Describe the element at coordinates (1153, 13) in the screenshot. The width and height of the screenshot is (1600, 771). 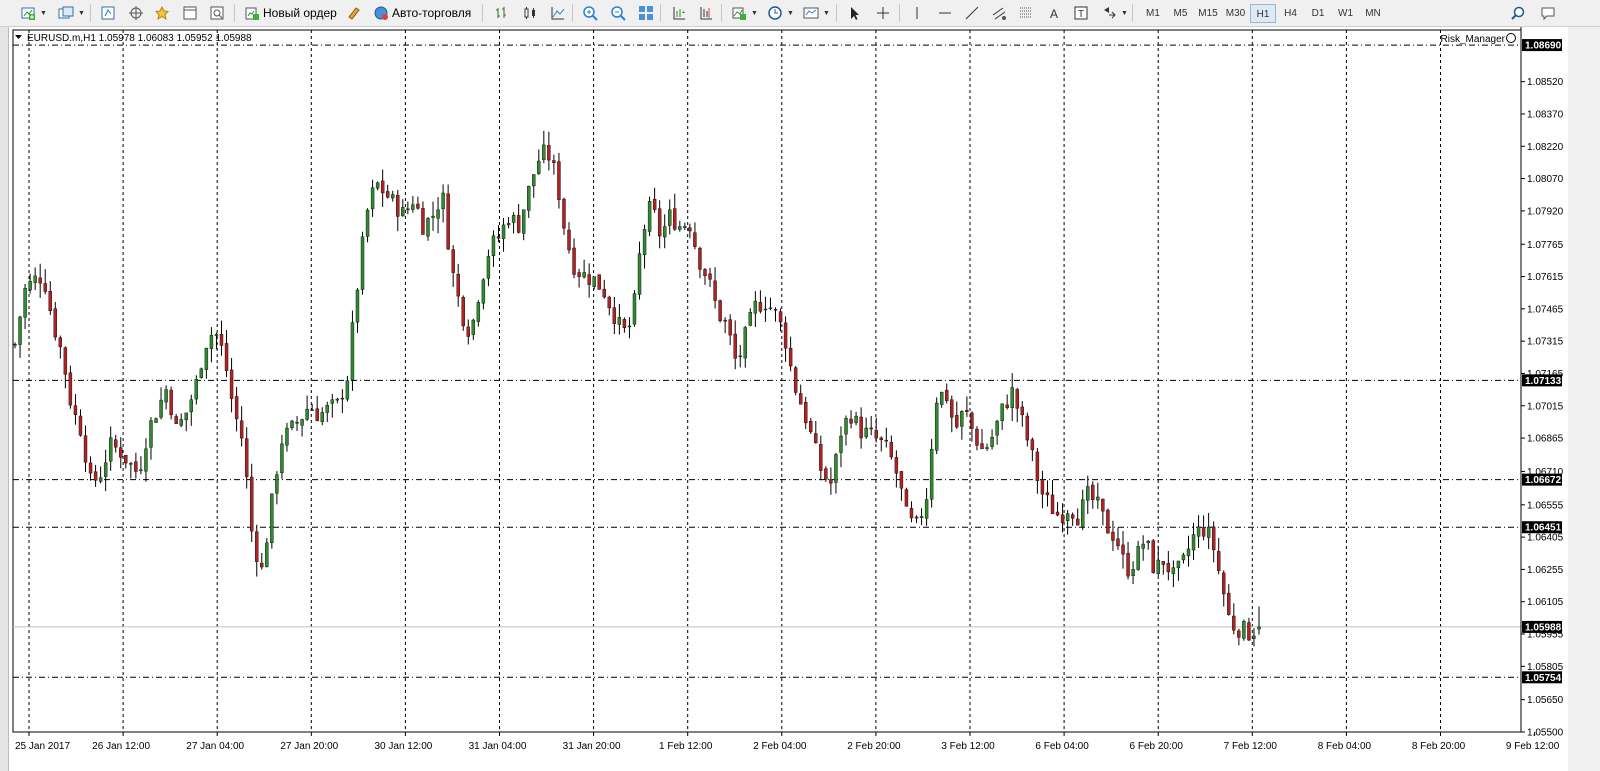
I see `timeframe-m1-button: M1` at that location.